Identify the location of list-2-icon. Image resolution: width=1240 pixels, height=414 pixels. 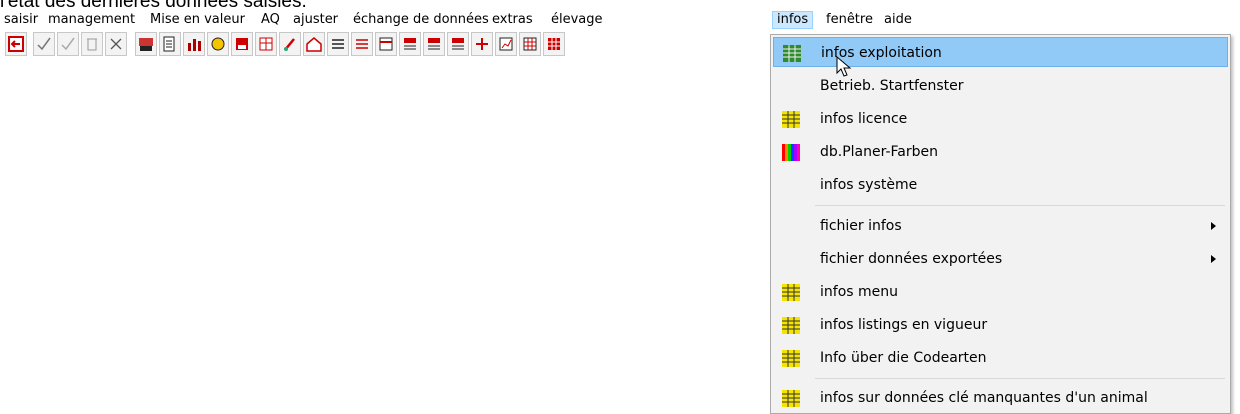
(362, 44).